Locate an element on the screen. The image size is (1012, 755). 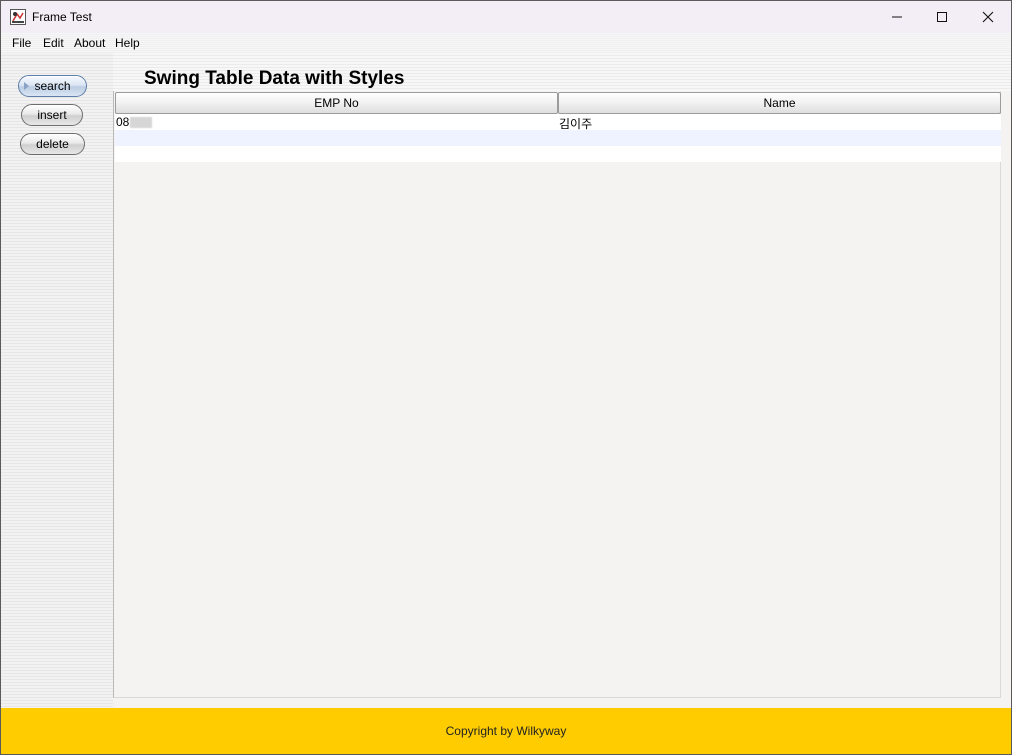
cell-emp-no: 08 is located at coordinates (134, 122).